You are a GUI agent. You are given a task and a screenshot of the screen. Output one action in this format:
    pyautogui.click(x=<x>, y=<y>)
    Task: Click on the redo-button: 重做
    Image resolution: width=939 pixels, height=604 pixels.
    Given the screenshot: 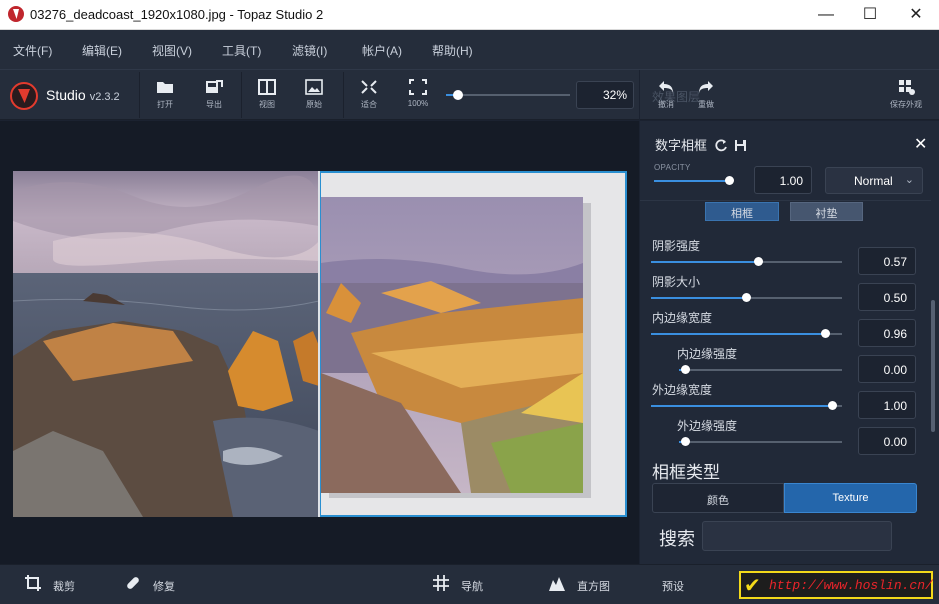 What is the action you would take?
    pyautogui.click(x=706, y=96)
    